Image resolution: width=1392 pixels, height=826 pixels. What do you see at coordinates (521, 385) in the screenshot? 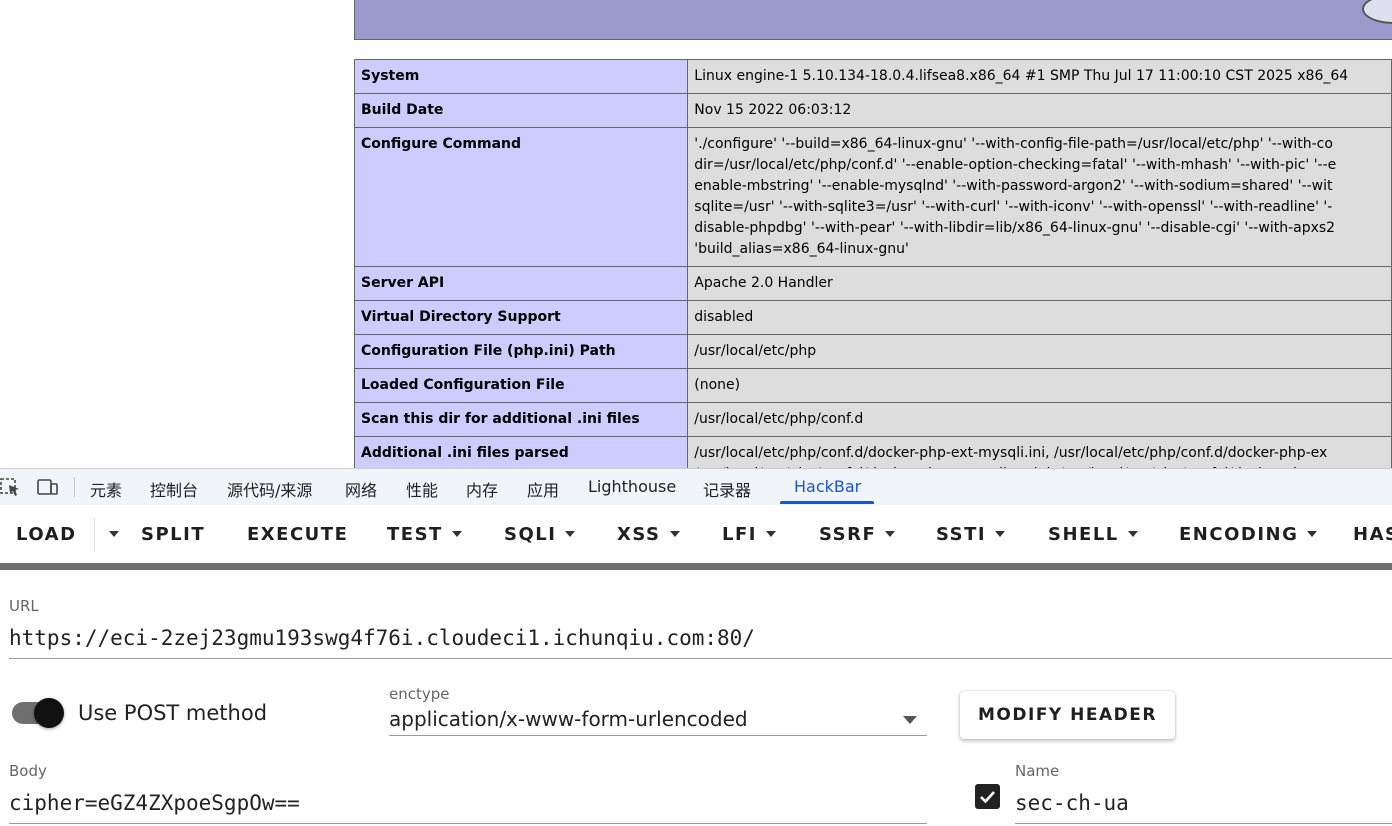
I see `phpinfo-row-label: Loaded Configuration File` at bounding box center [521, 385].